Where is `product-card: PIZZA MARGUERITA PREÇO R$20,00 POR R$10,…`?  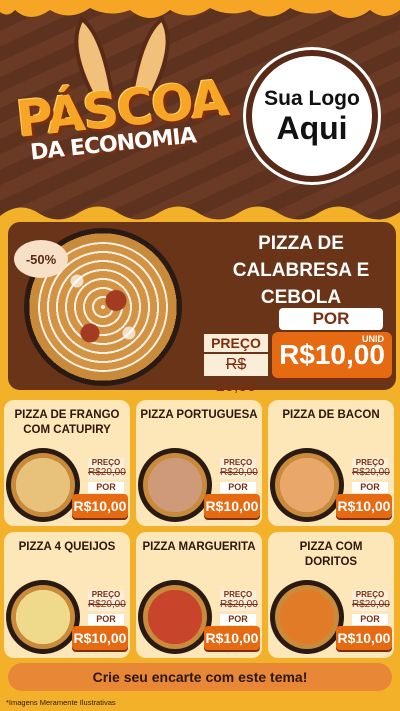 product-card: PIZZA MARGUERITA PREÇO R$20,00 POR R$10,… is located at coordinates (199, 595).